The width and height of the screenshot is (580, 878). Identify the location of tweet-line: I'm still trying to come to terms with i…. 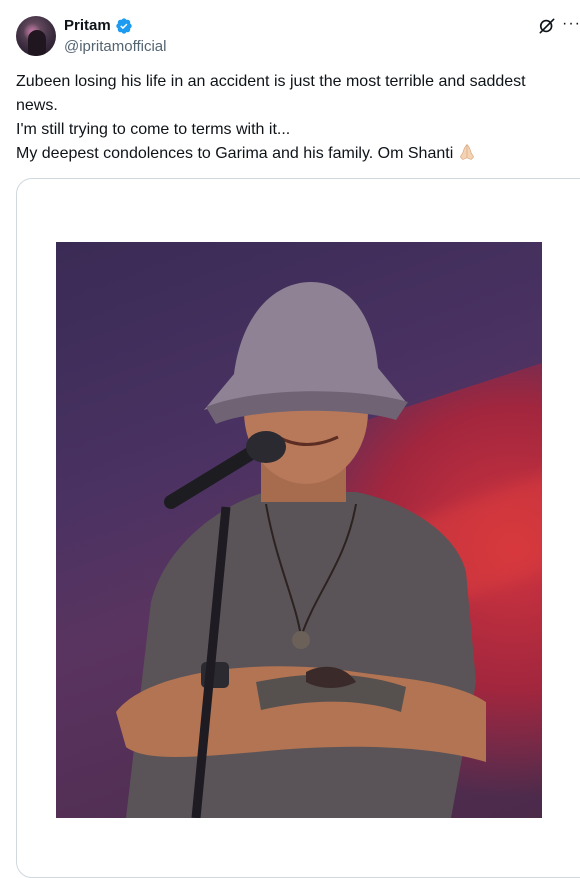
(153, 129).